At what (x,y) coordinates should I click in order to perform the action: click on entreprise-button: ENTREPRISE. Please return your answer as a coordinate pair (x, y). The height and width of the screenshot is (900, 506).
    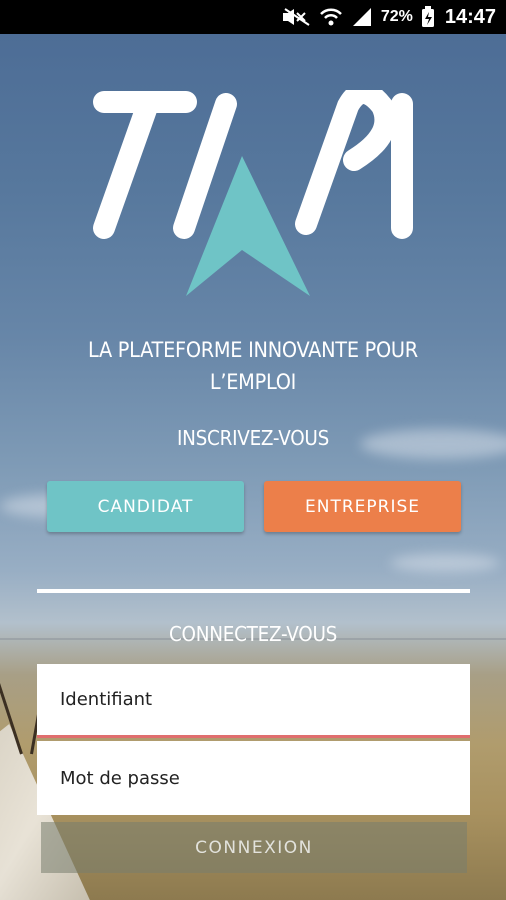
    Looking at the image, I should click on (362, 506).